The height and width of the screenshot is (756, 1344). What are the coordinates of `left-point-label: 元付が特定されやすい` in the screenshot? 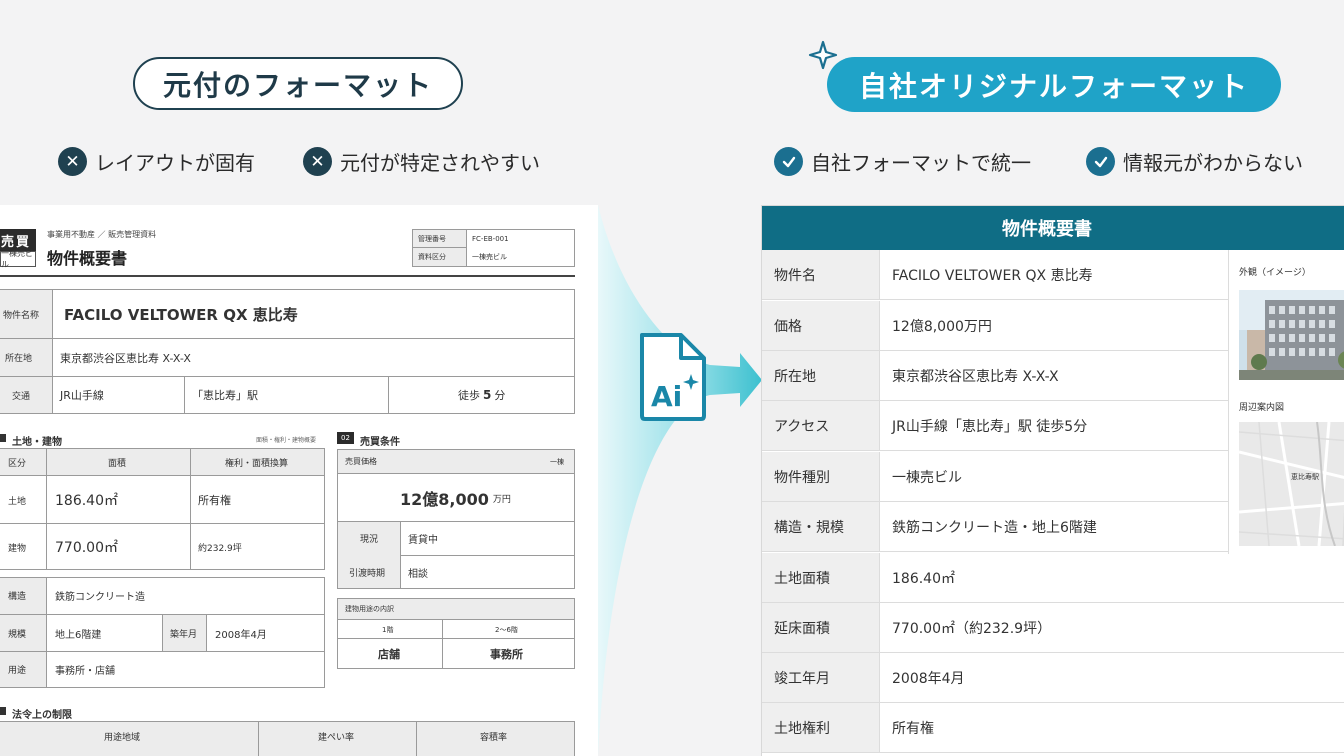 It's located at (440, 163).